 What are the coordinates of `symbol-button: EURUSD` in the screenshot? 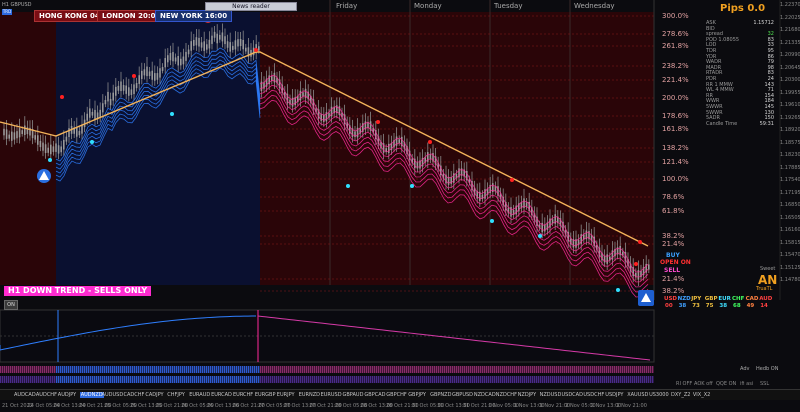 It's located at (331, 395).